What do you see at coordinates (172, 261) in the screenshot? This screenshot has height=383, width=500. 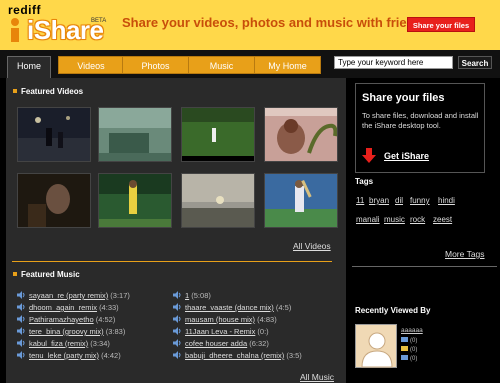 I see `section-divider` at bounding box center [172, 261].